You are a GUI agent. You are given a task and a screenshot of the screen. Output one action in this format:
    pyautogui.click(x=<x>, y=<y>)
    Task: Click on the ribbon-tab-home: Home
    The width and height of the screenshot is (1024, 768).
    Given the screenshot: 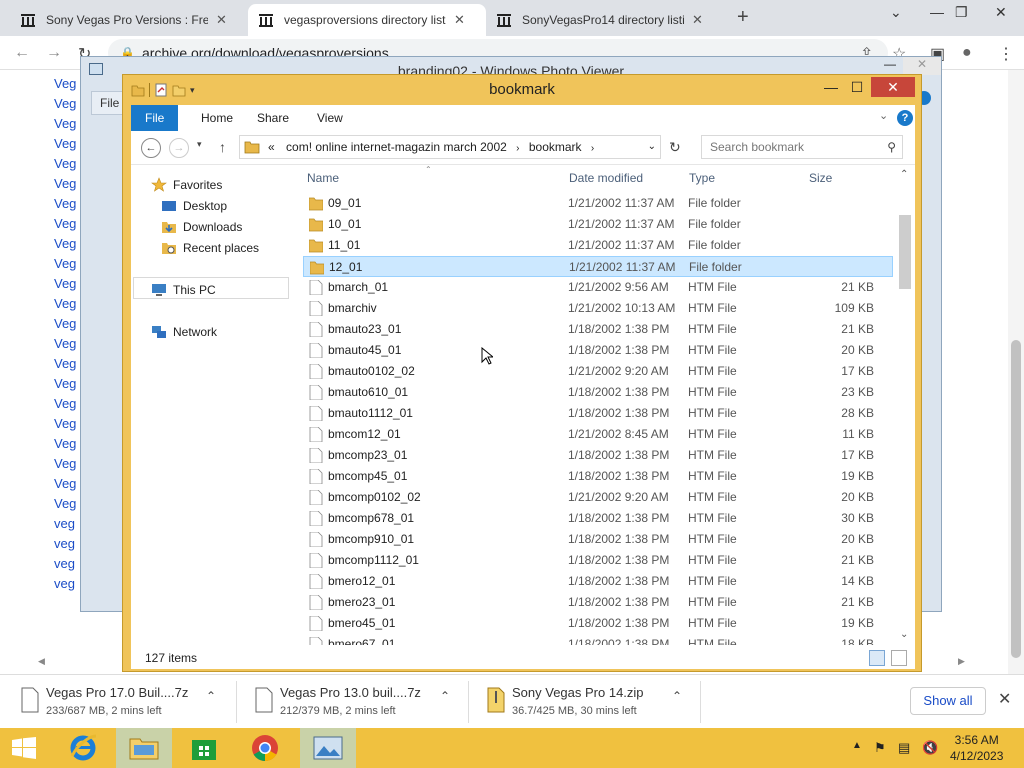 What is the action you would take?
    pyautogui.click(x=217, y=118)
    